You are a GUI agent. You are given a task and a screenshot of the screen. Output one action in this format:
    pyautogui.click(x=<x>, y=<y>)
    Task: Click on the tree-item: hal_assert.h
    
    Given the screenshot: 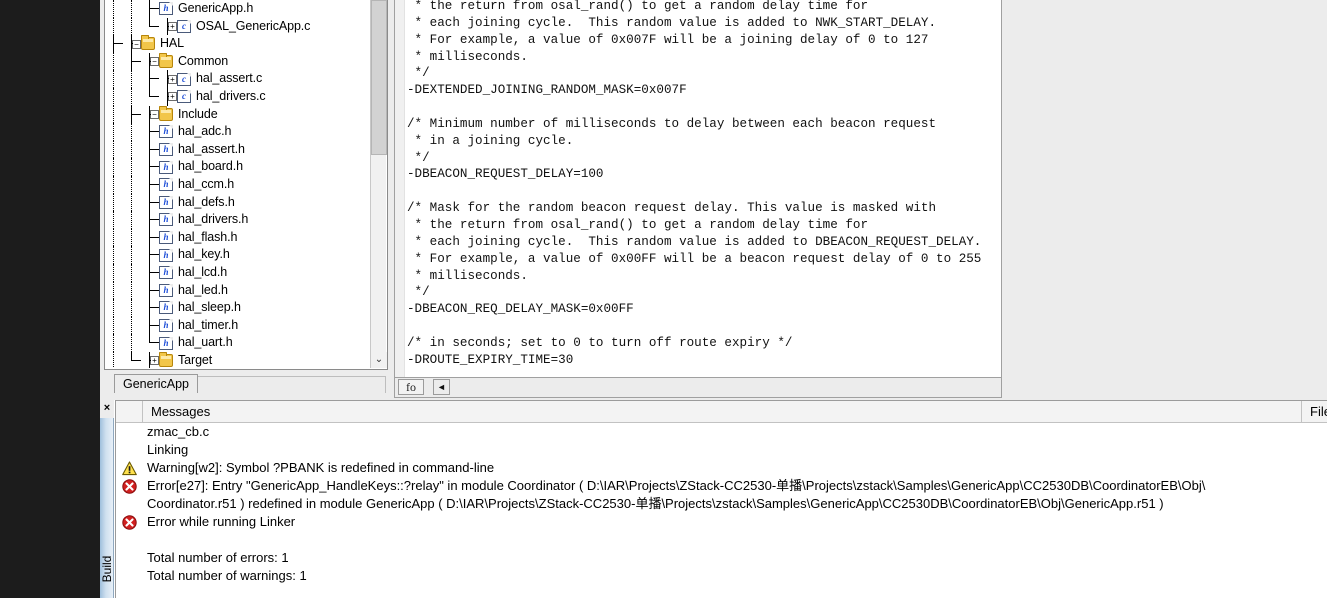 What is the action you would take?
    pyautogui.click(x=238, y=149)
    